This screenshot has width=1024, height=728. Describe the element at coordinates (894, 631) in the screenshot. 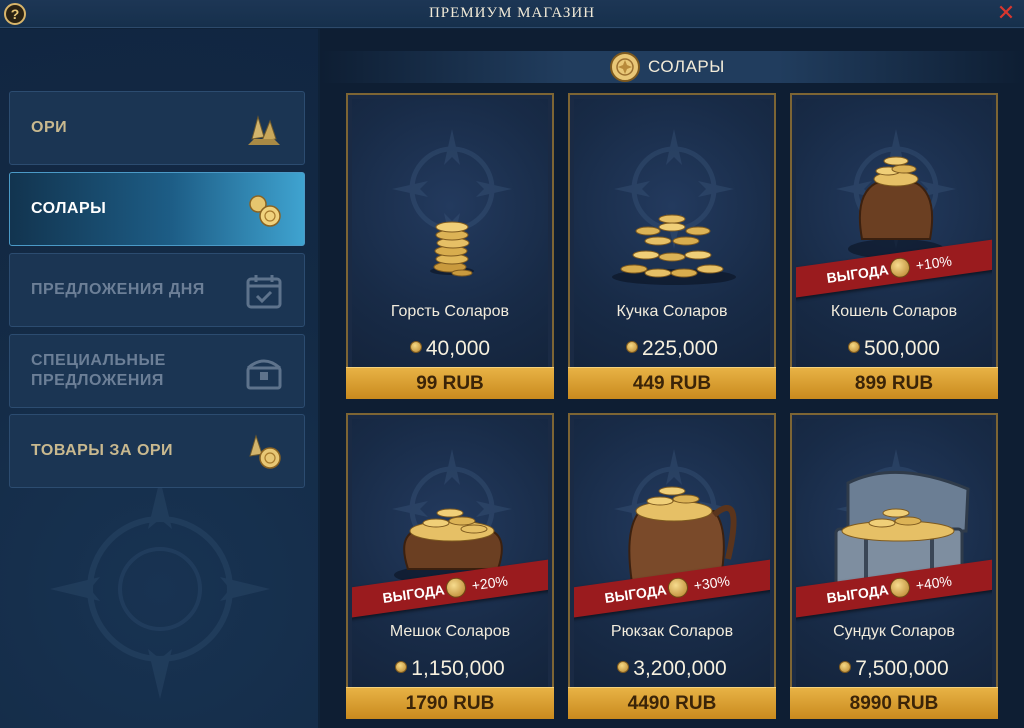

I see `product-name: Сундук Соларов` at that location.